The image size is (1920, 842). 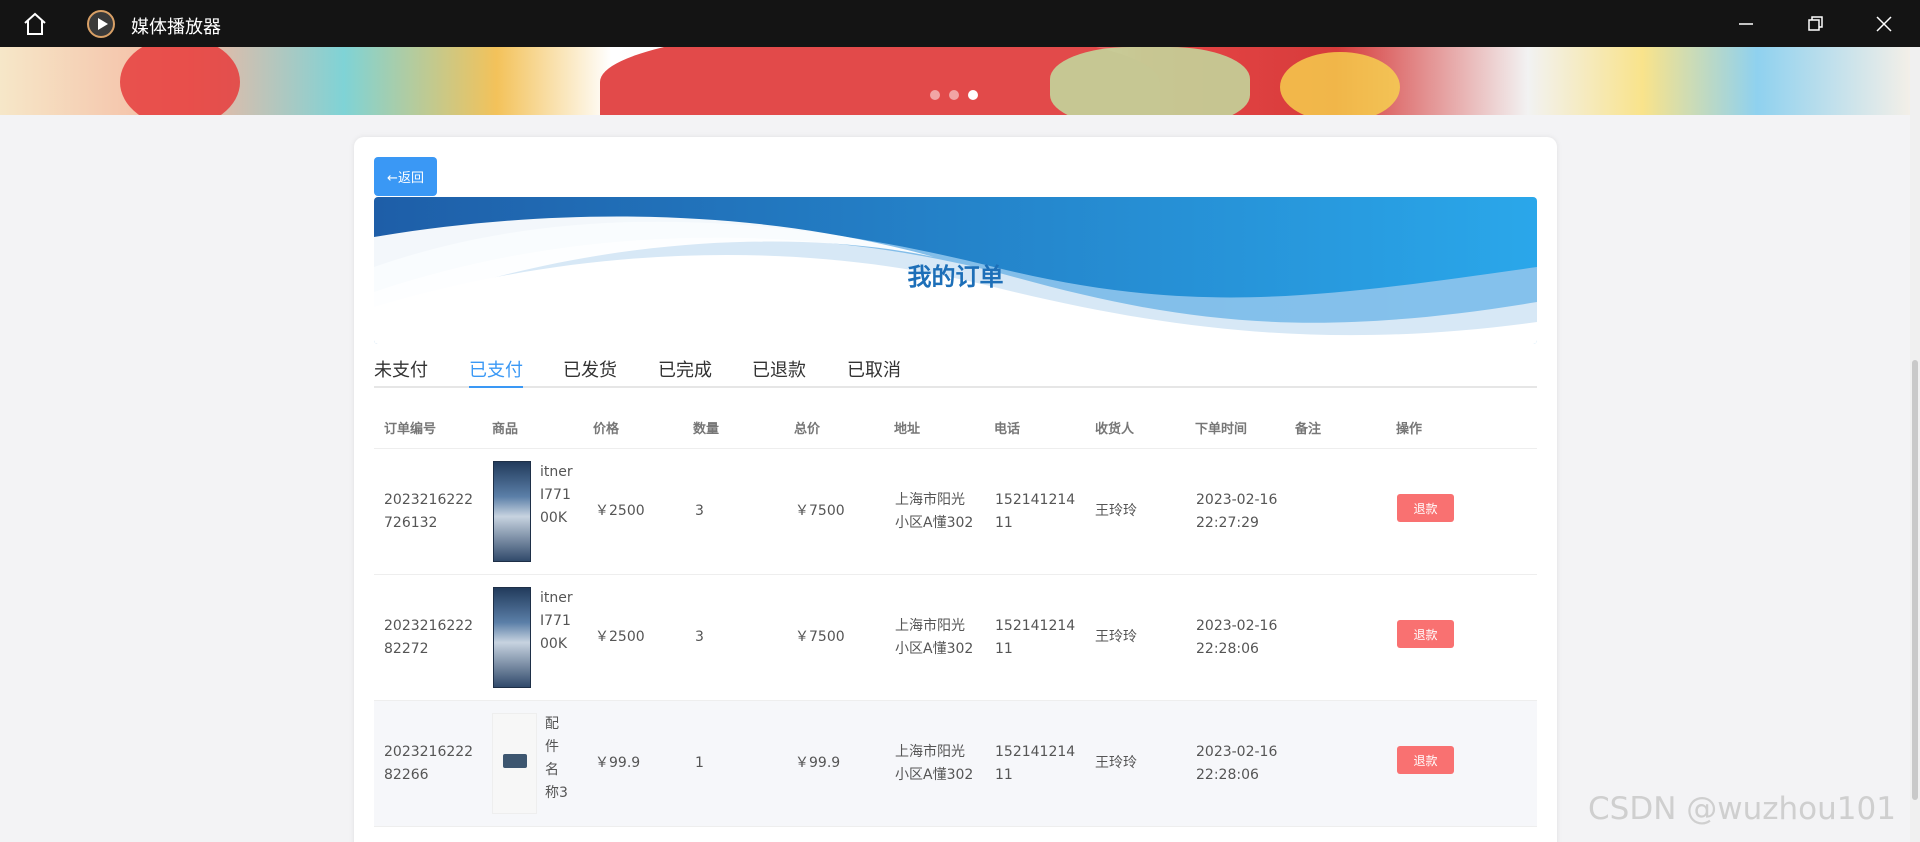 What do you see at coordinates (590, 372) in the screenshot?
I see `tab-shipped: 已发货` at bounding box center [590, 372].